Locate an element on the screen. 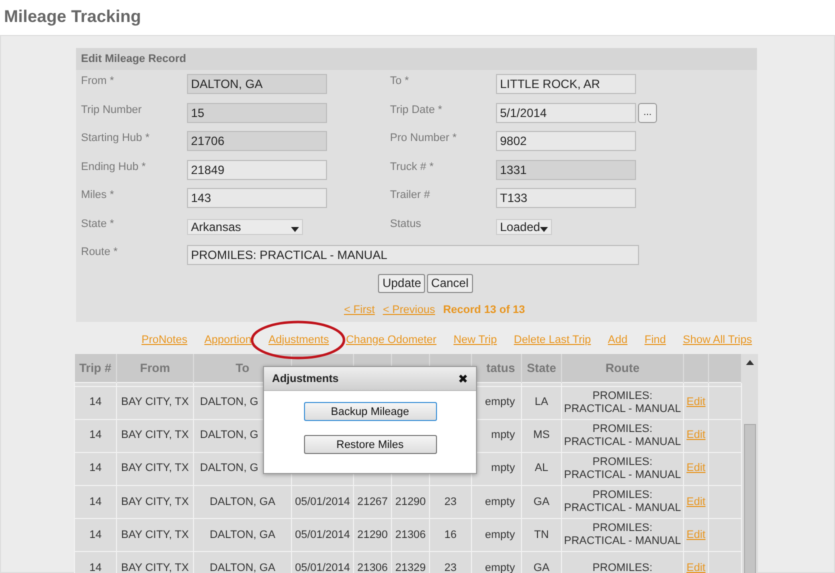 Image resolution: width=835 pixels, height=573 pixels. field-label: Miles * is located at coordinates (98, 195).